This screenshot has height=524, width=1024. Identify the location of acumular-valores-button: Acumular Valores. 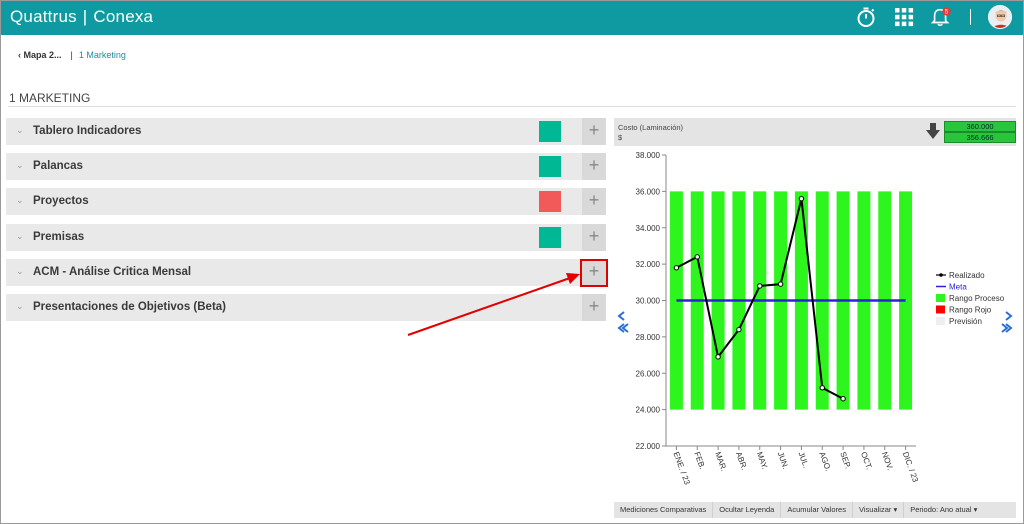
(817, 510).